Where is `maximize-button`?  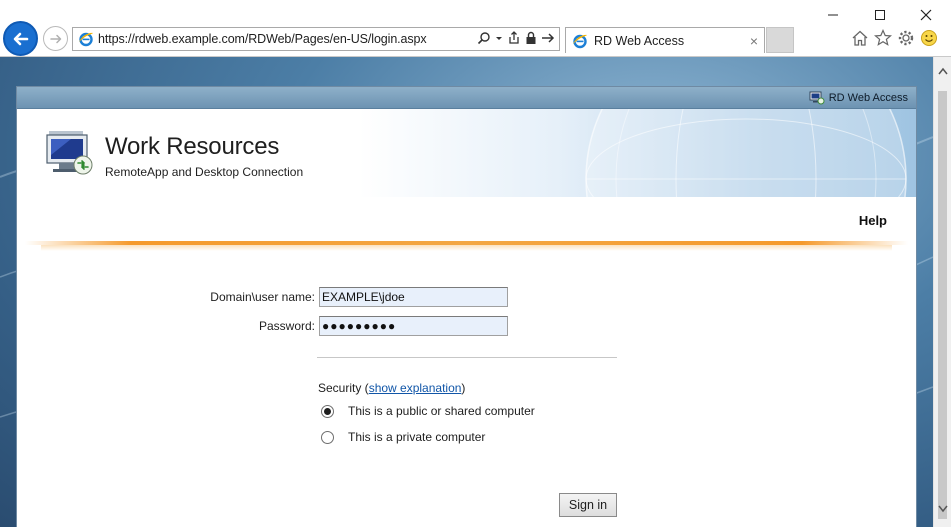
maximize-button is located at coordinates (880, 15).